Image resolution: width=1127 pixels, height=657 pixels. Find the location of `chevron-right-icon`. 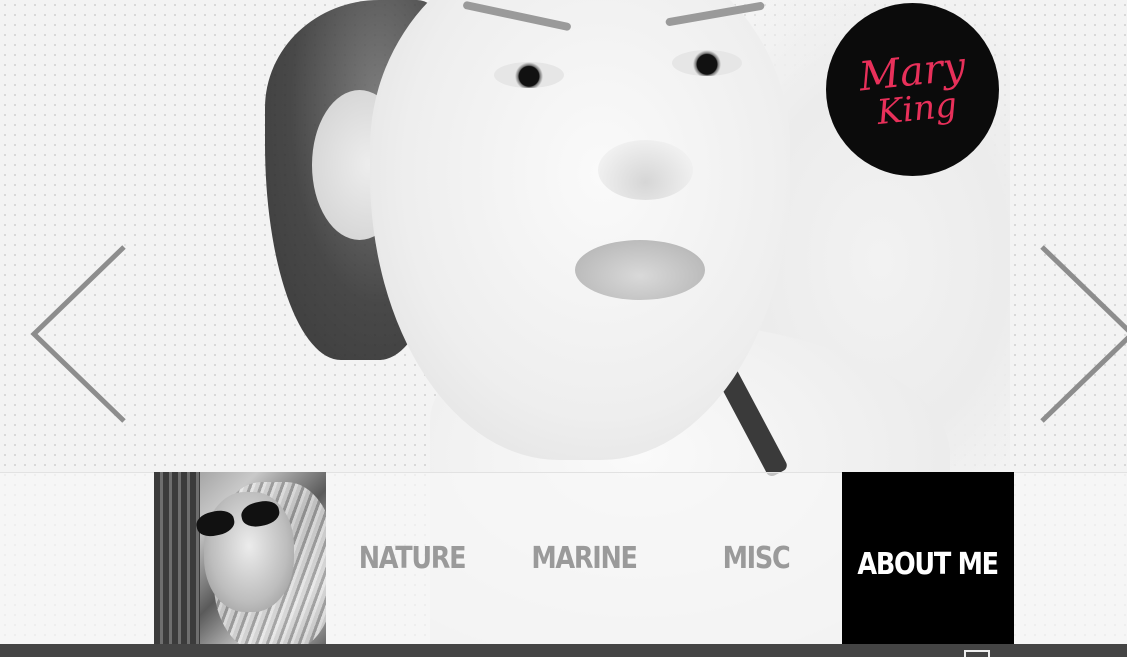

chevron-right-icon is located at coordinates (1083, 334).